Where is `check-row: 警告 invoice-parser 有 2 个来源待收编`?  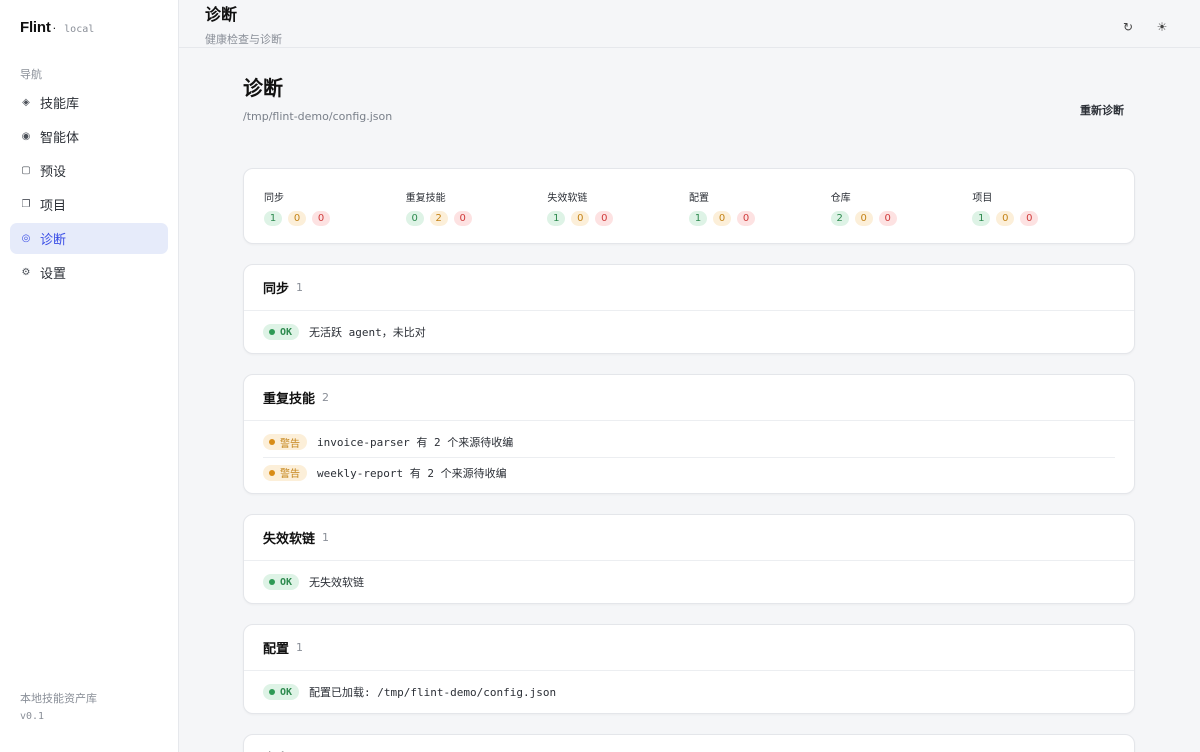 check-row: 警告 invoice-parser 有 2 个来源待收编 is located at coordinates (689, 442).